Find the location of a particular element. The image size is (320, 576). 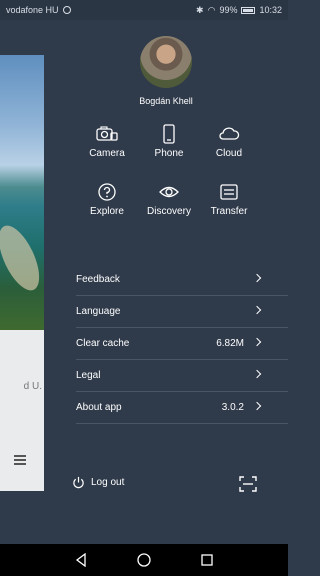

cloud-icon is located at coordinates (229, 133).